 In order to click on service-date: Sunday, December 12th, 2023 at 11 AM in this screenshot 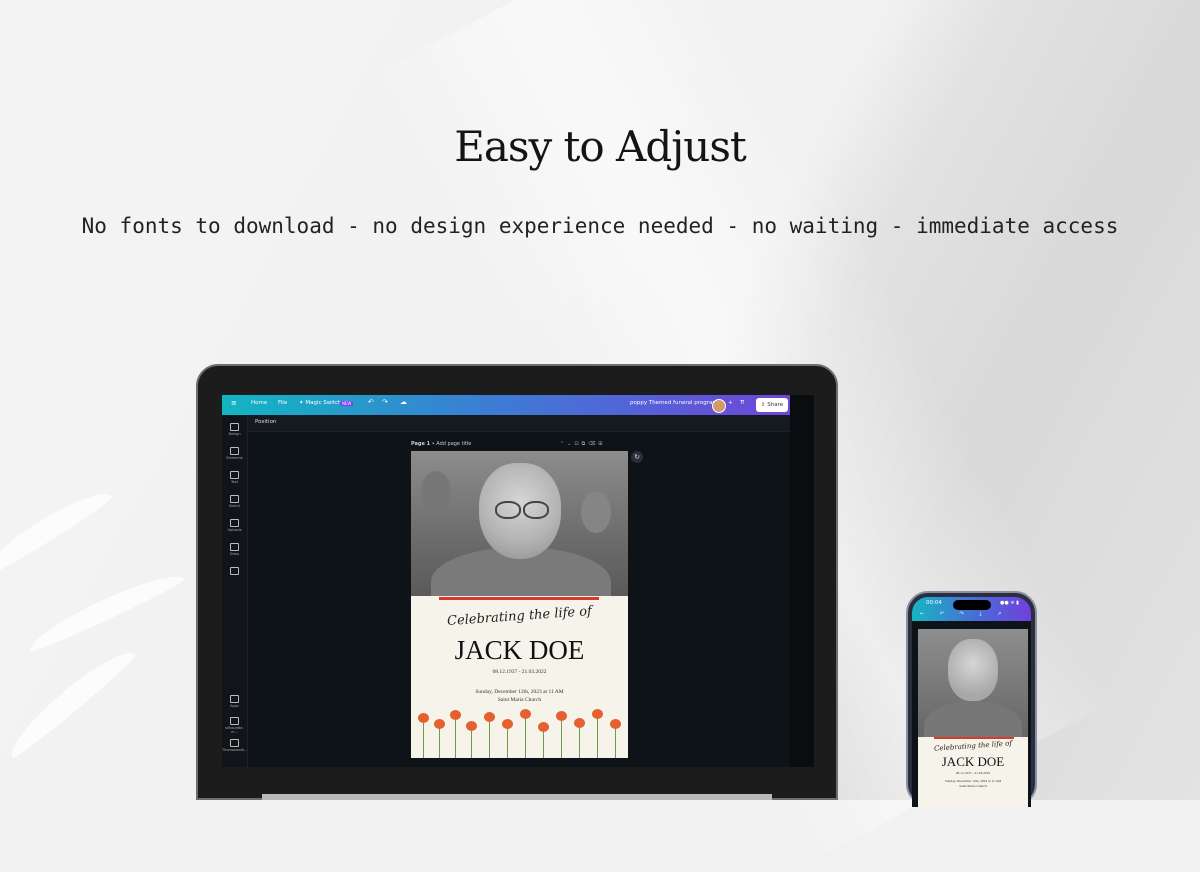, I will do `click(519, 692)`.